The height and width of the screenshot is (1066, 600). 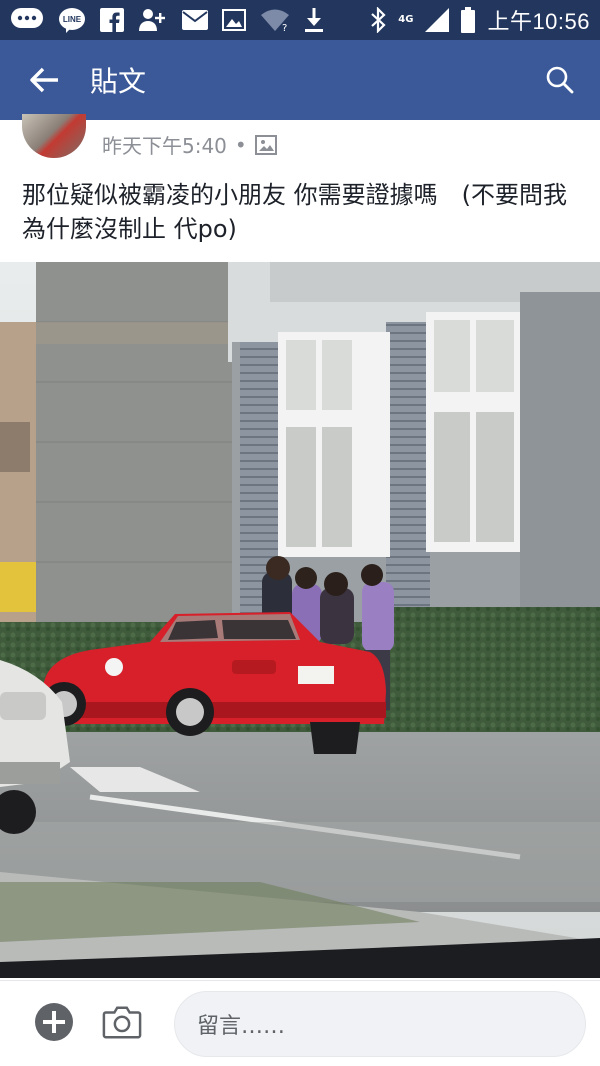 I want to click on search-button, so click(x=560, y=80).